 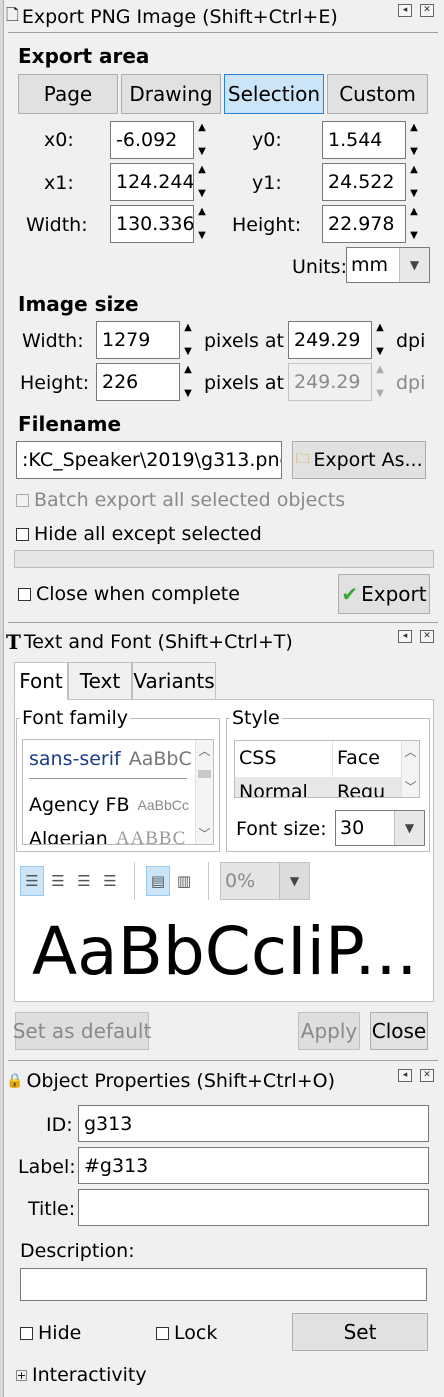 I want to click on tab-variants: Variants, so click(x=174, y=681).